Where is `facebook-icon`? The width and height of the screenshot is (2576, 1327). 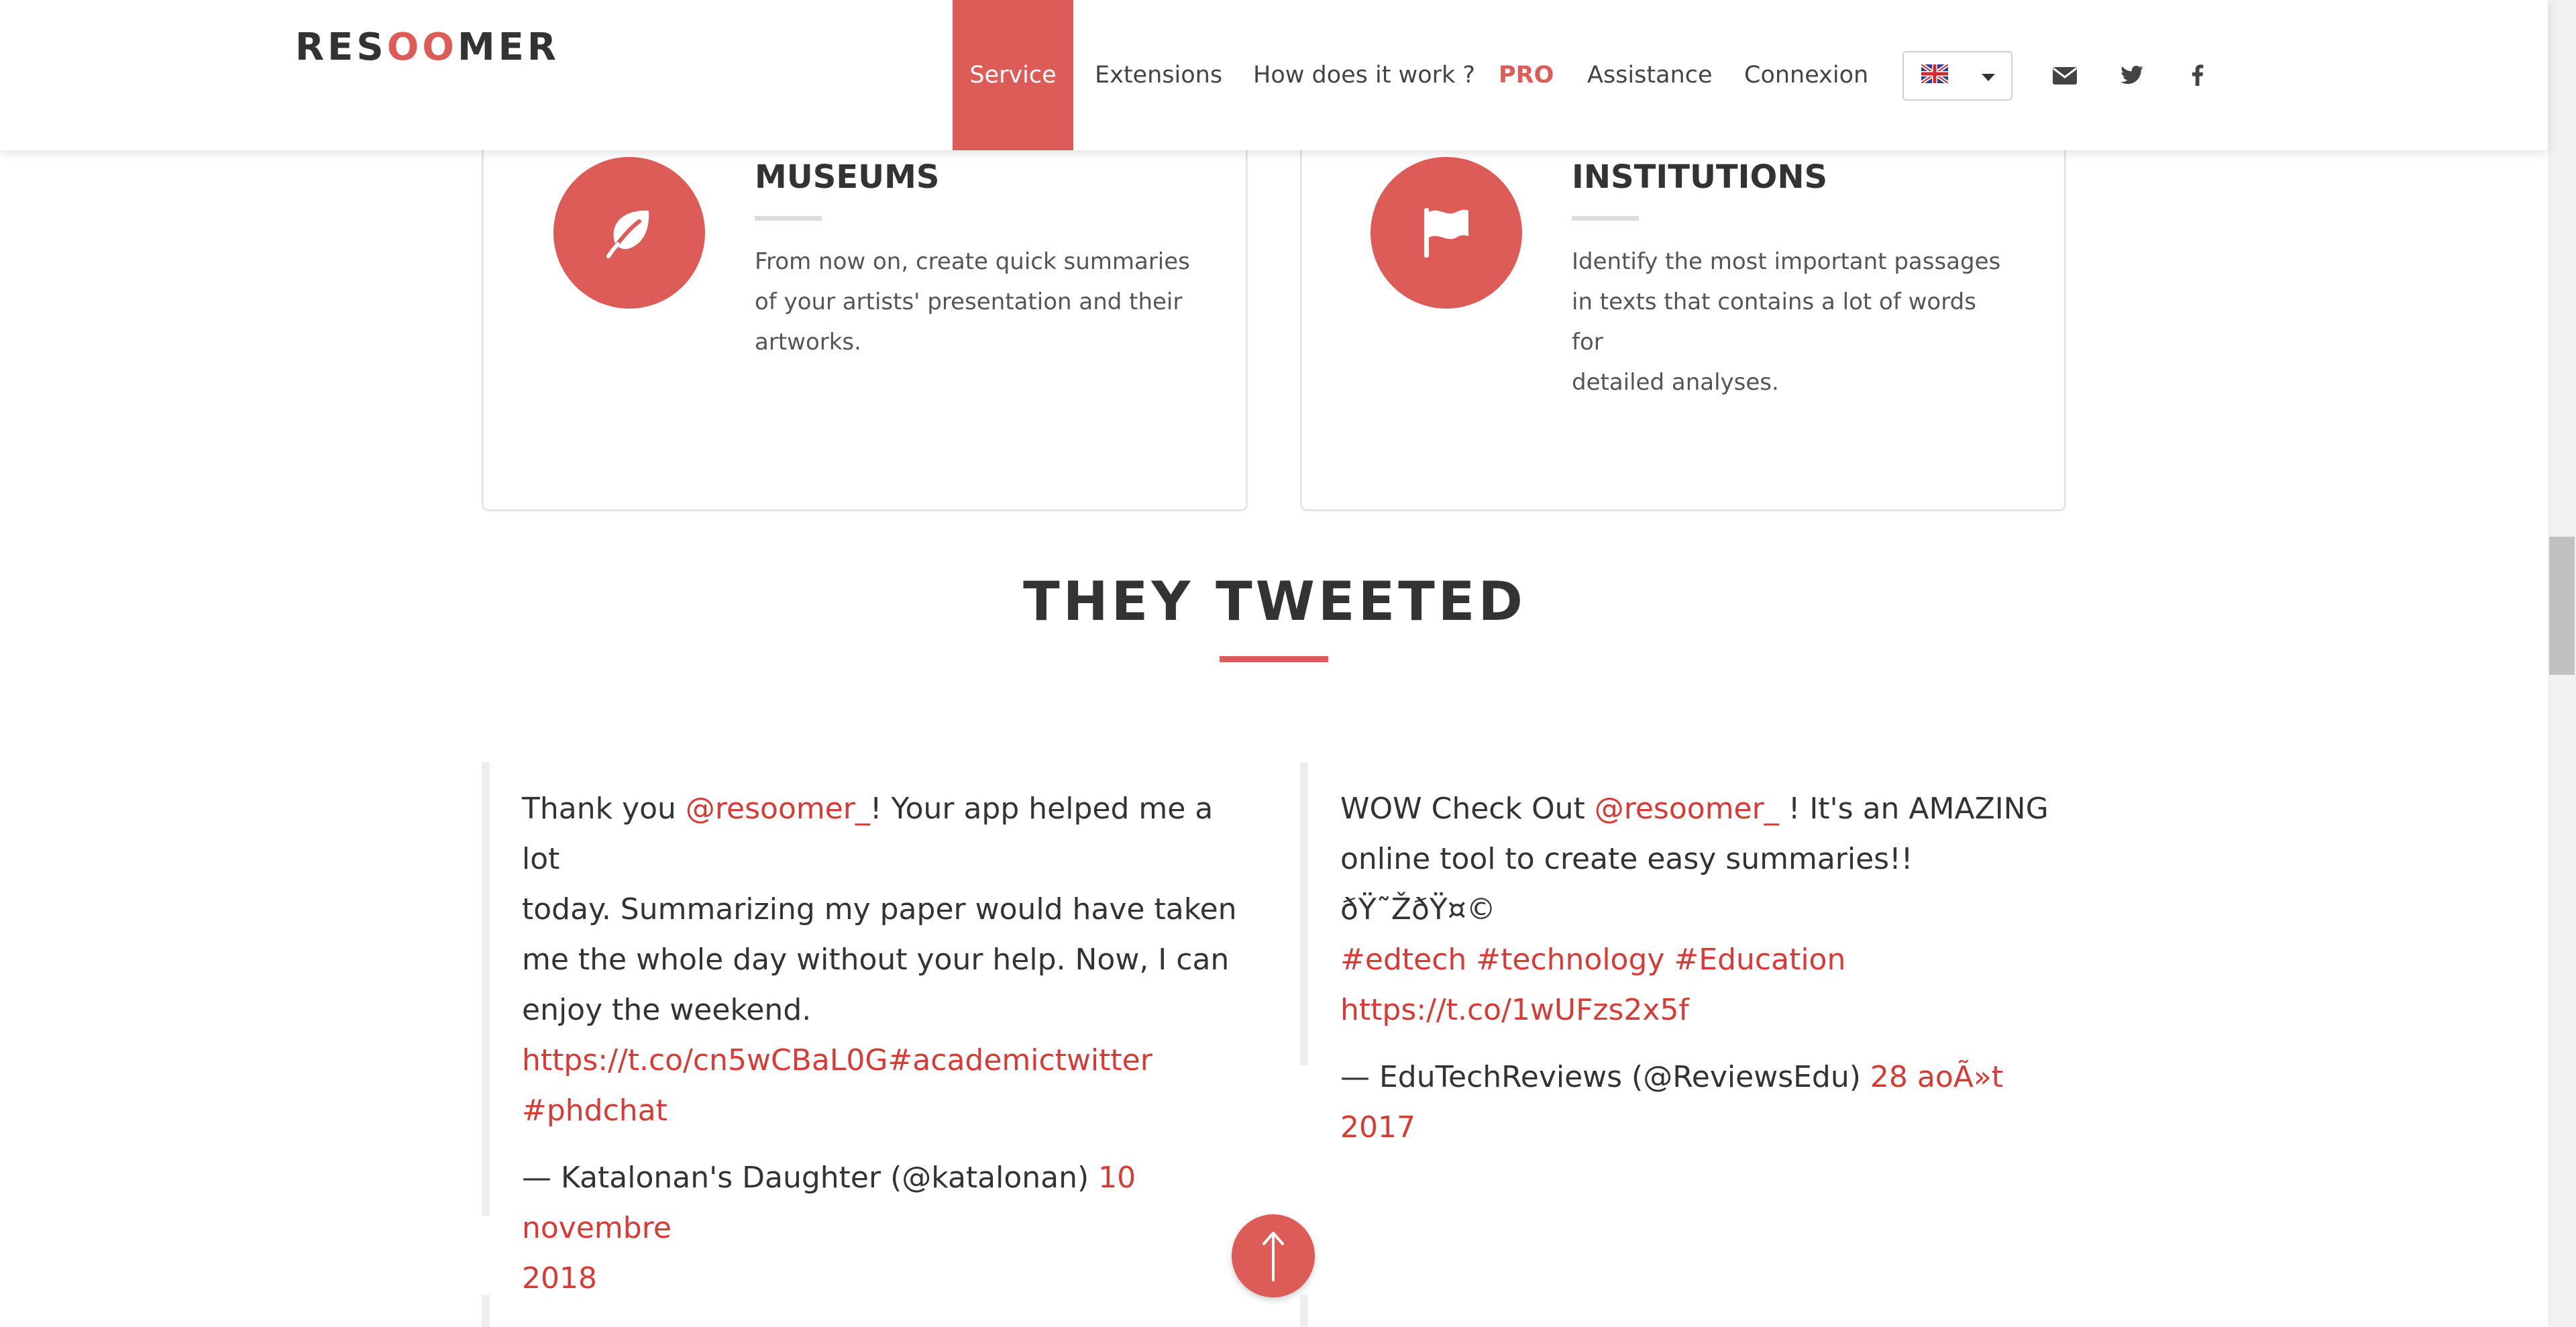
facebook-icon is located at coordinates (2197, 75).